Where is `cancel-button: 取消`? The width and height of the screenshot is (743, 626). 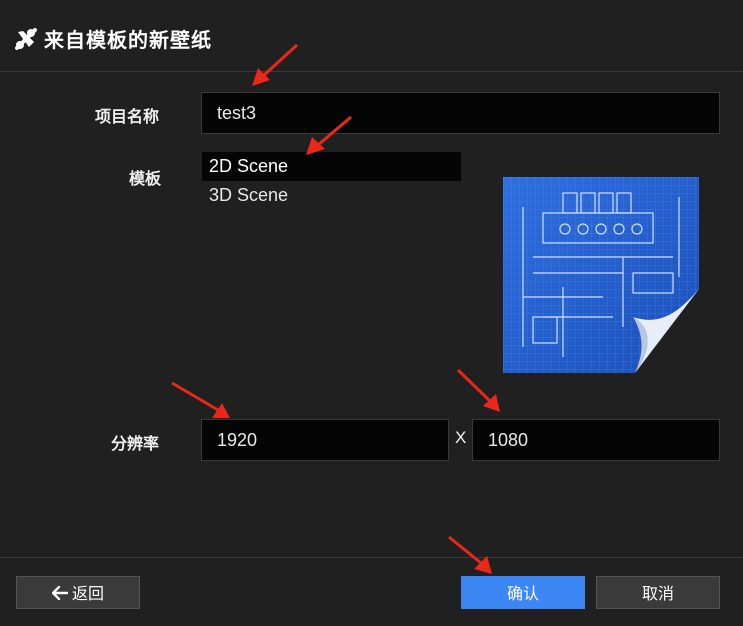 cancel-button: 取消 is located at coordinates (658, 592).